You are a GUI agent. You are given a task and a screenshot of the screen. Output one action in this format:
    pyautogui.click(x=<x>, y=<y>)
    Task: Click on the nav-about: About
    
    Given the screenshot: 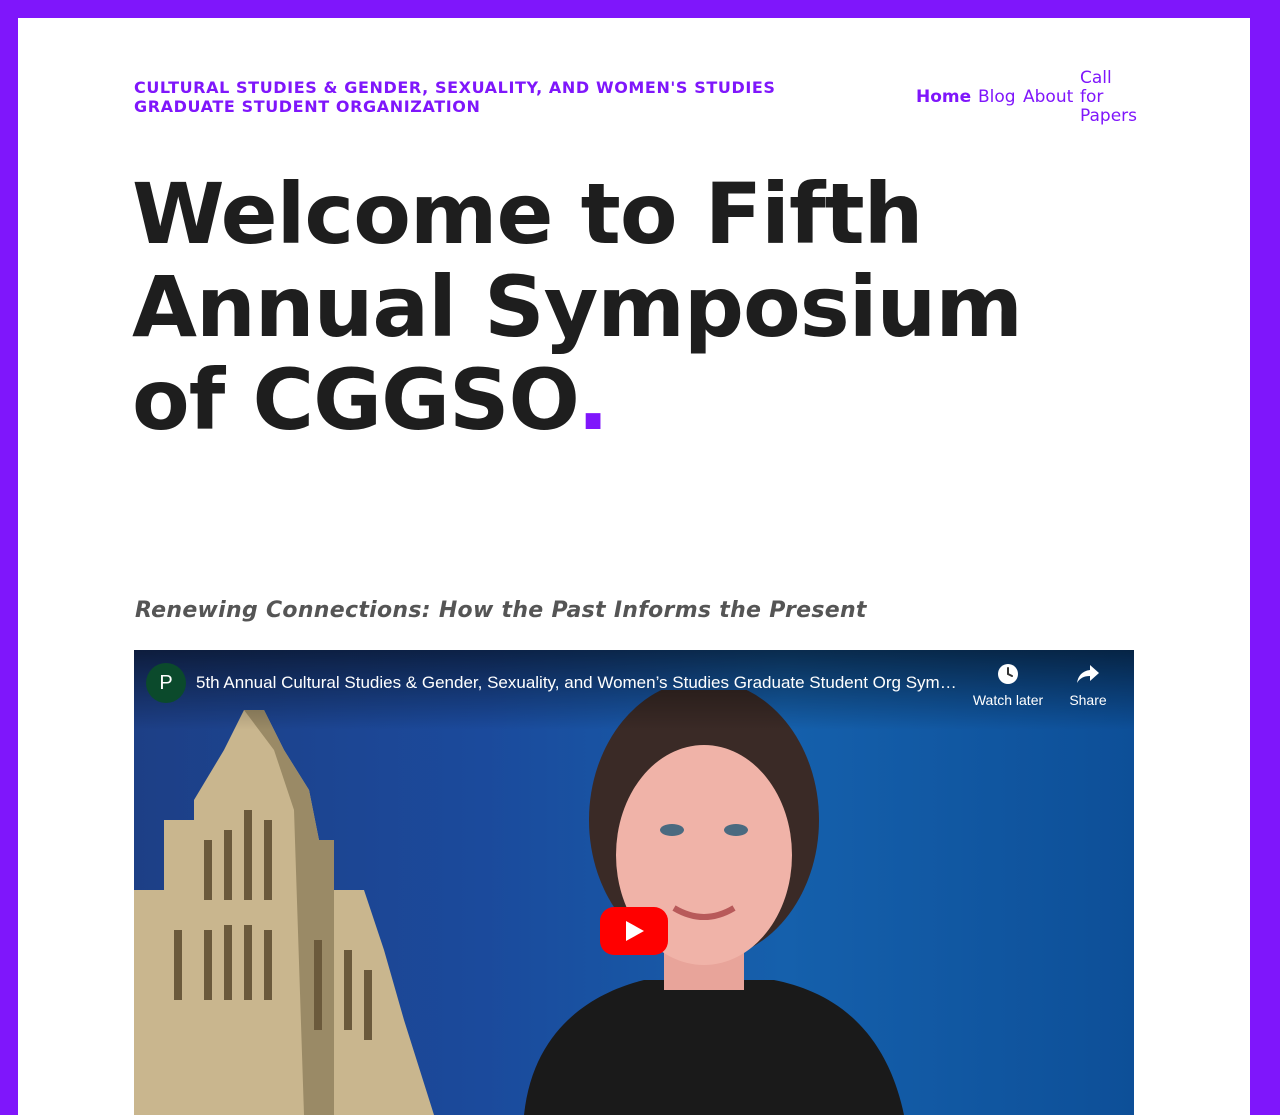 What is the action you would take?
    pyautogui.click(x=1048, y=97)
    